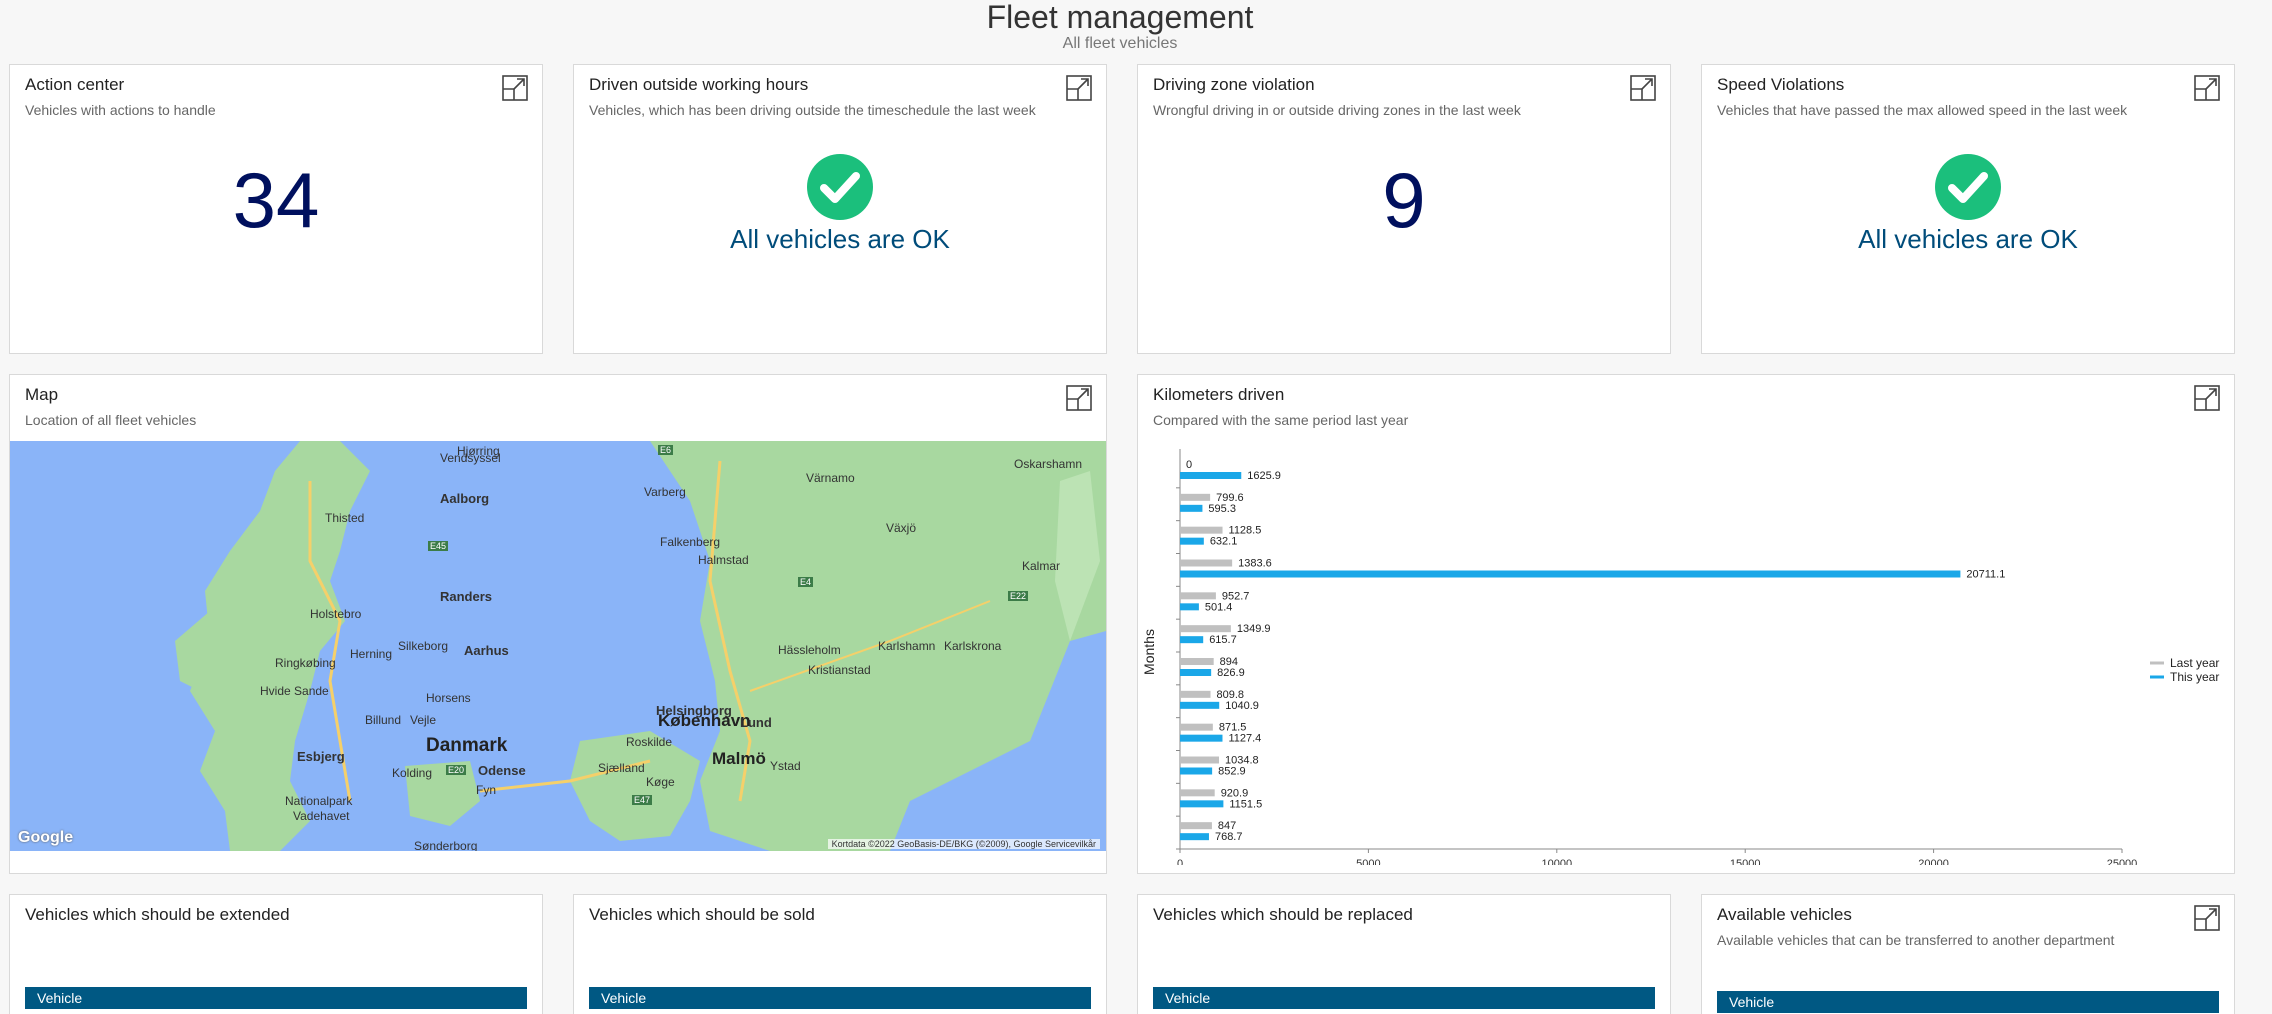 The width and height of the screenshot is (2272, 1014). What do you see at coordinates (756, 722) in the screenshot?
I see `map-label-lund: Lund` at bounding box center [756, 722].